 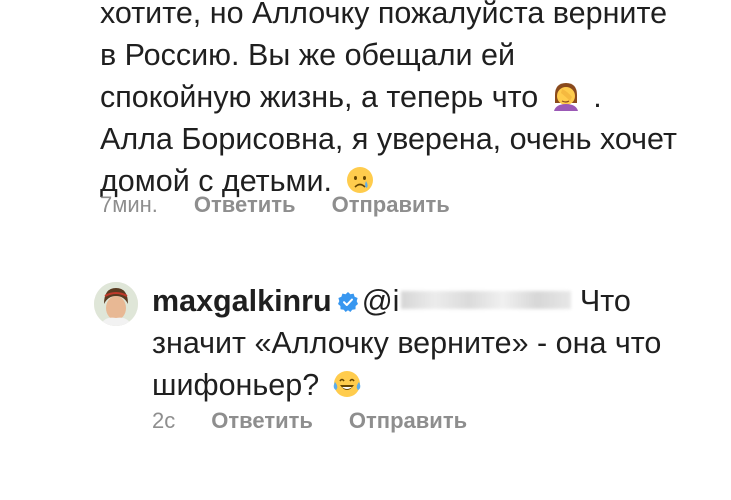 What do you see at coordinates (347, 302) in the screenshot?
I see `verified-badge-icon` at bounding box center [347, 302].